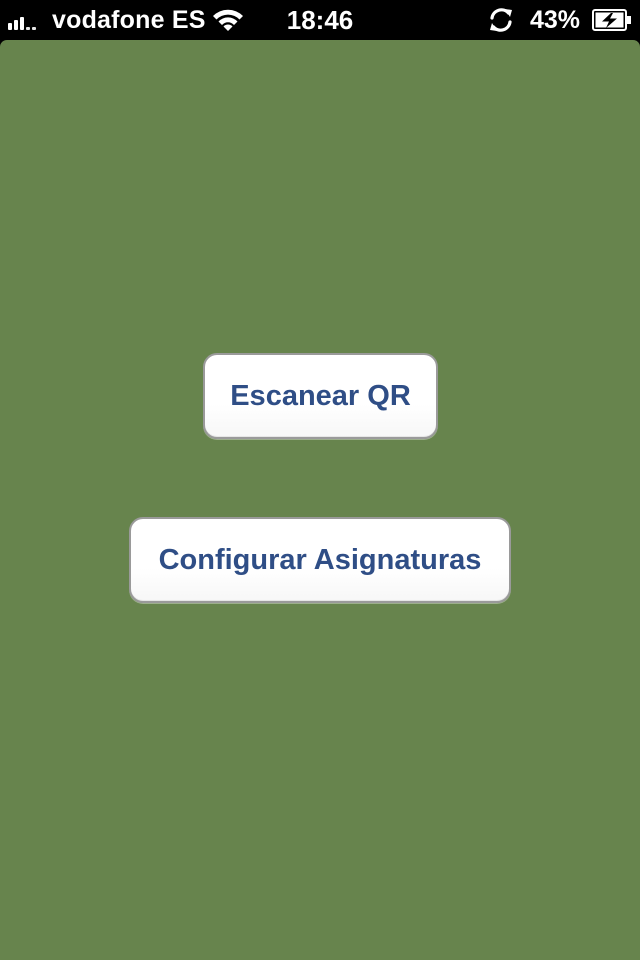  What do you see at coordinates (320, 560) in the screenshot?
I see `configure-subjects-button: Configurar Asignaturas` at bounding box center [320, 560].